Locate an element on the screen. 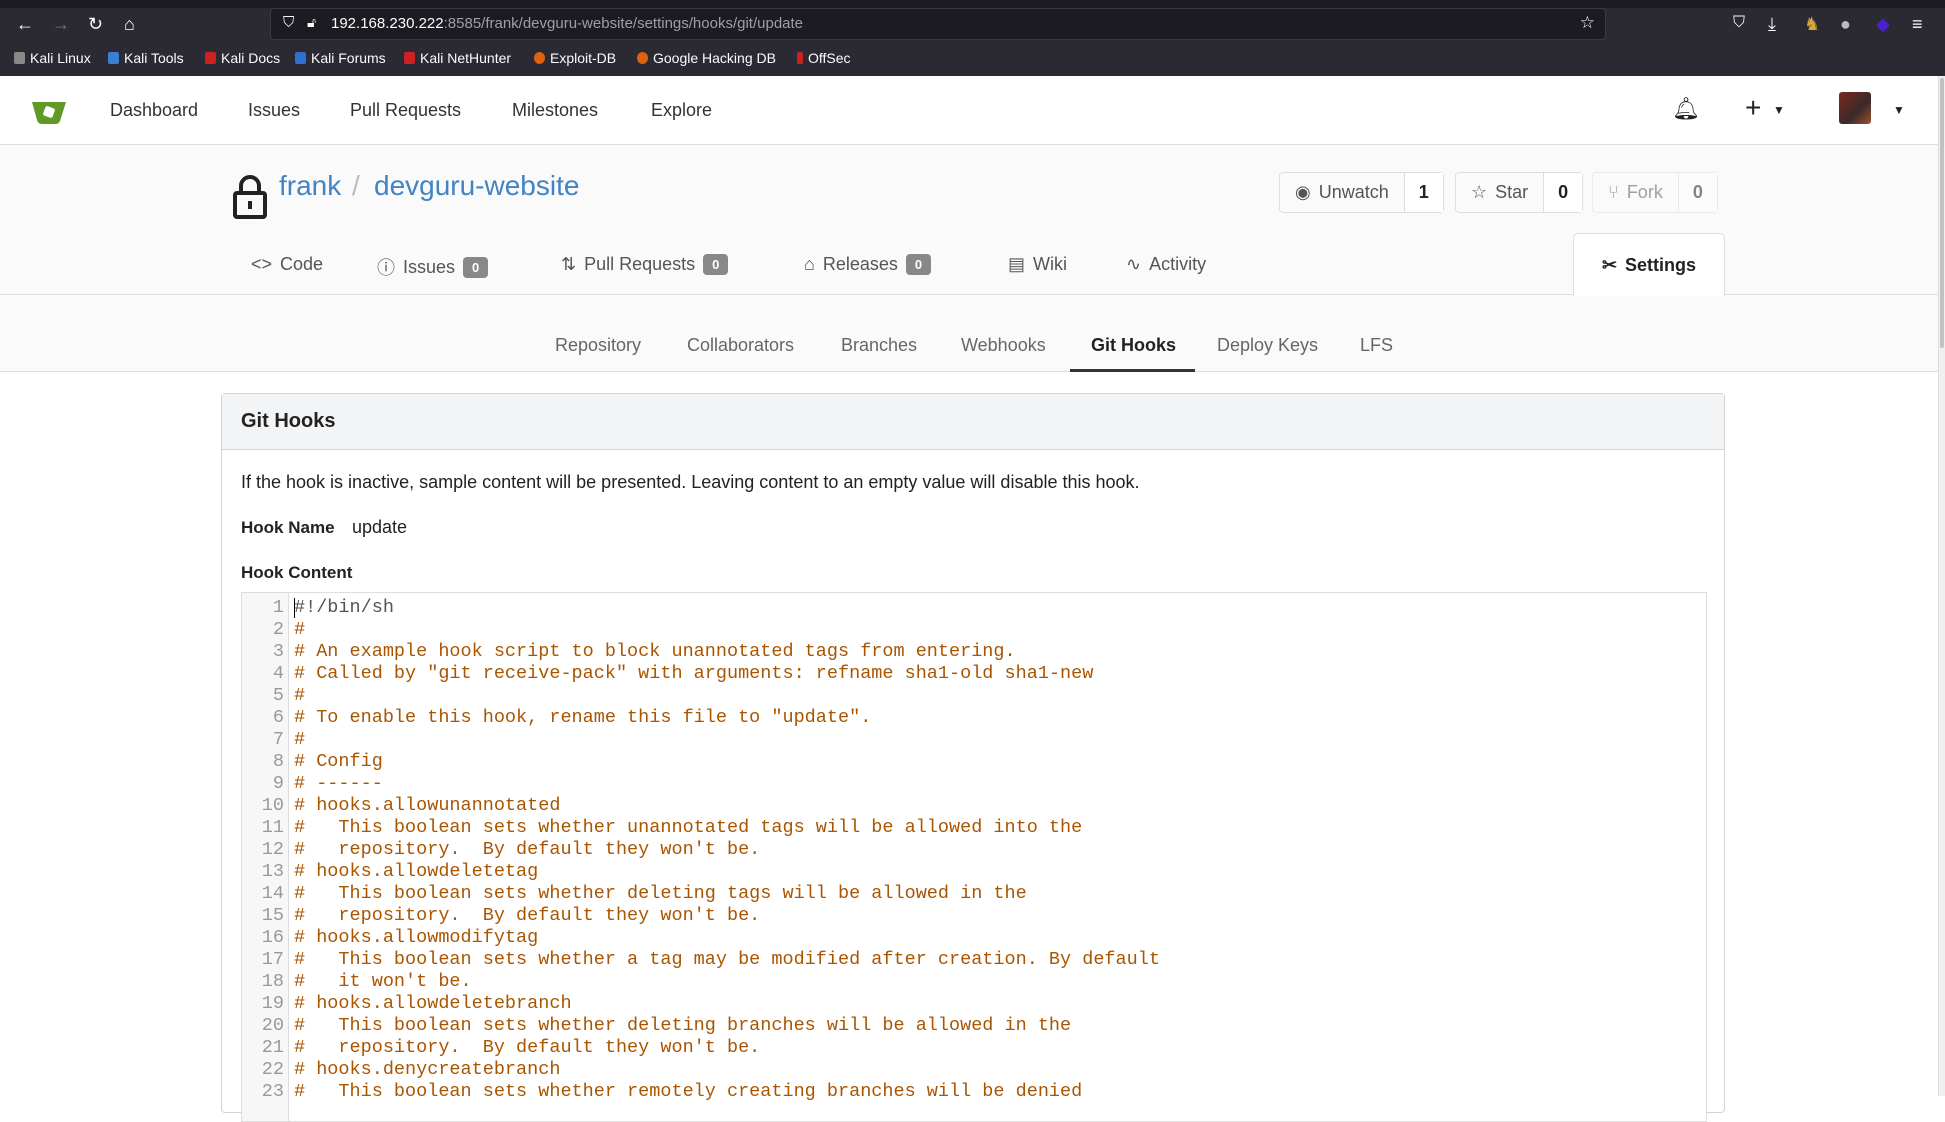 This screenshot has height=1122, width=1945. fork-label: Fork is located at coordinates (1644, 192).